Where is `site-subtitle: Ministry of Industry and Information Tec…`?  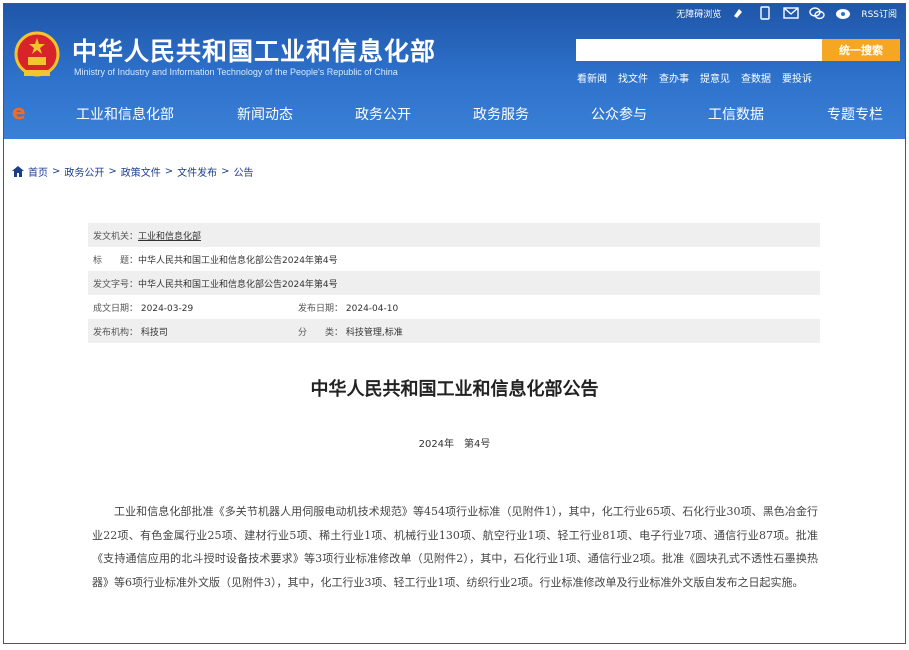 site-subtitle: Ministry of Industry and Information Tec… is located at coordinates (236, 72).